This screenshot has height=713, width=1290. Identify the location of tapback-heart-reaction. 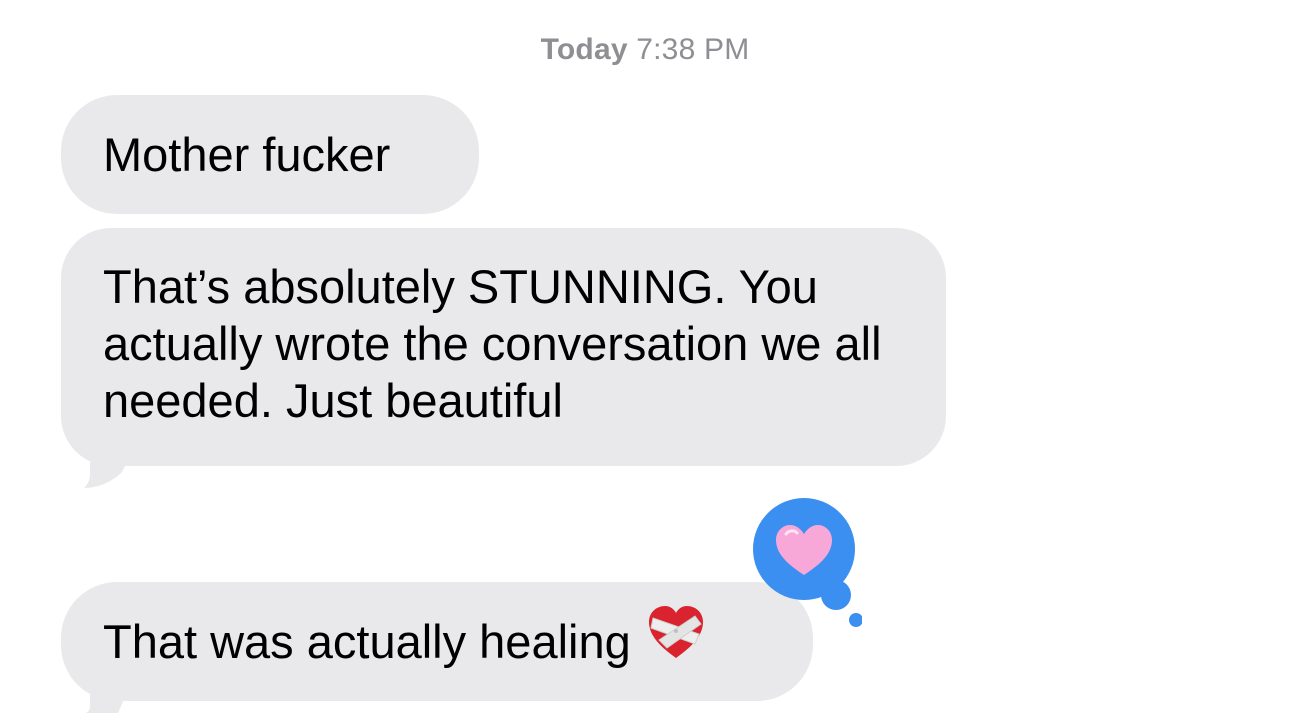
(807, 563).